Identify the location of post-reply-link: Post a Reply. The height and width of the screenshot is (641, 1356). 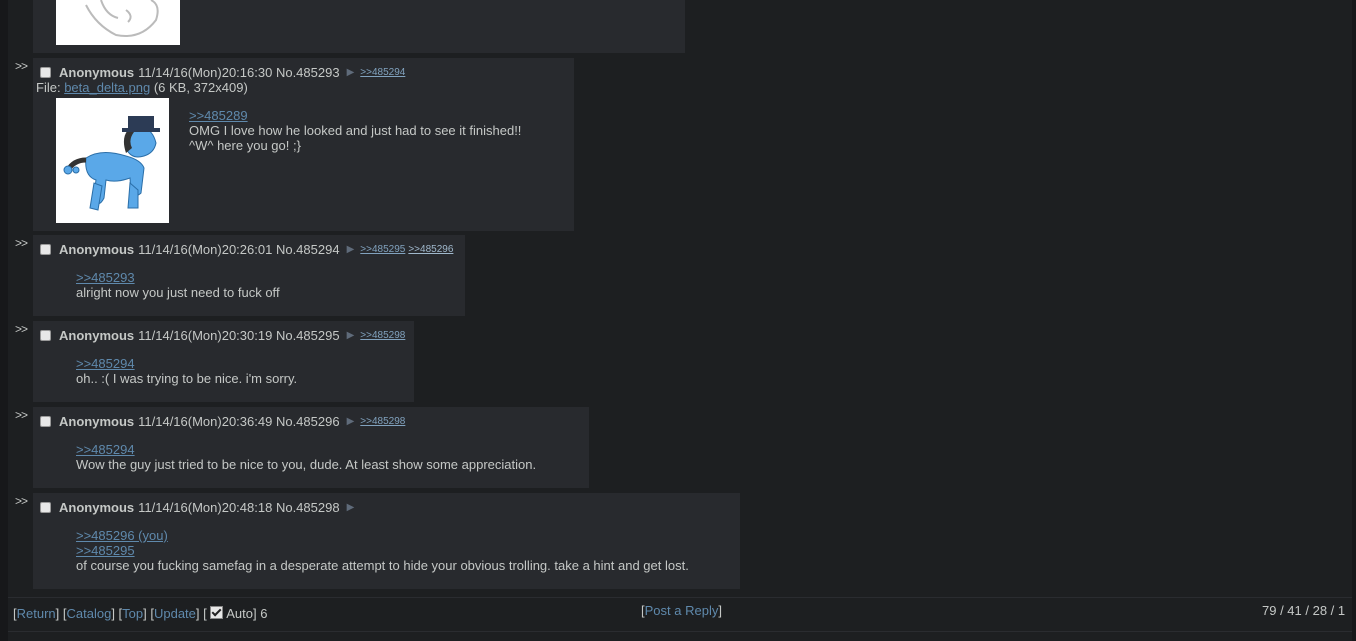
(682, 610).